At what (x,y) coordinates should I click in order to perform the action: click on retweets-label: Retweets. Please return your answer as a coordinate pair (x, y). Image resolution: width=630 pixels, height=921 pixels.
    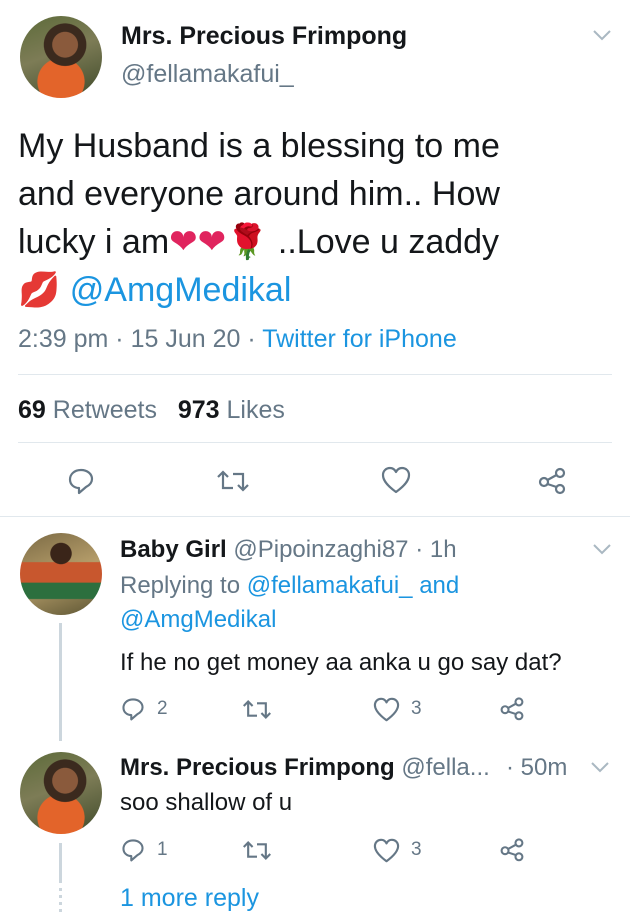
    Looking at the image, I should click on (104, 410).